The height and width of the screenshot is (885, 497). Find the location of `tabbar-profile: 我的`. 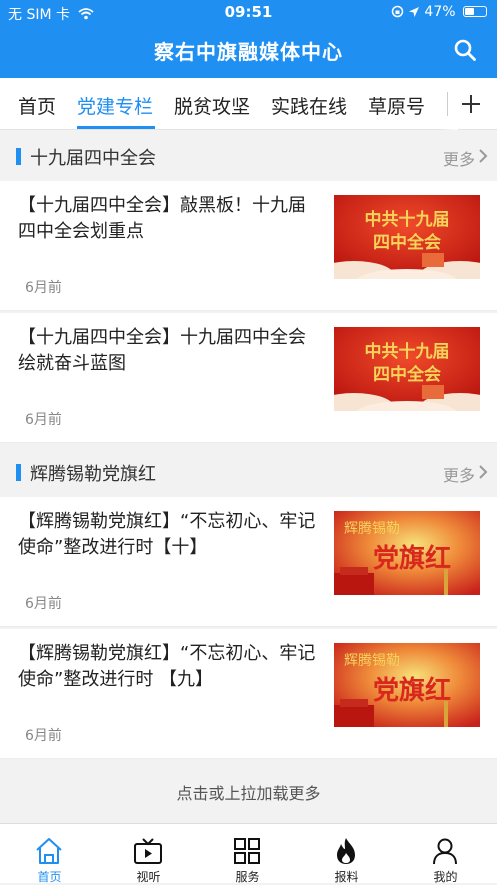

tabbar-profile: 我的 is located at coordinates (445, 854).